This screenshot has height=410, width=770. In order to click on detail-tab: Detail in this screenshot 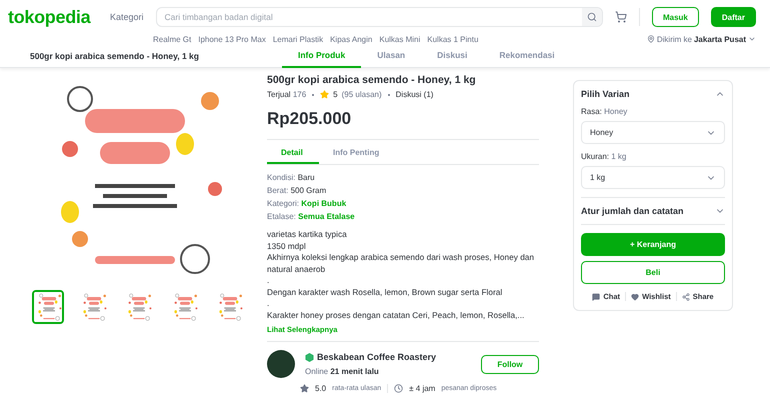, I will do `click(293, 154)`.